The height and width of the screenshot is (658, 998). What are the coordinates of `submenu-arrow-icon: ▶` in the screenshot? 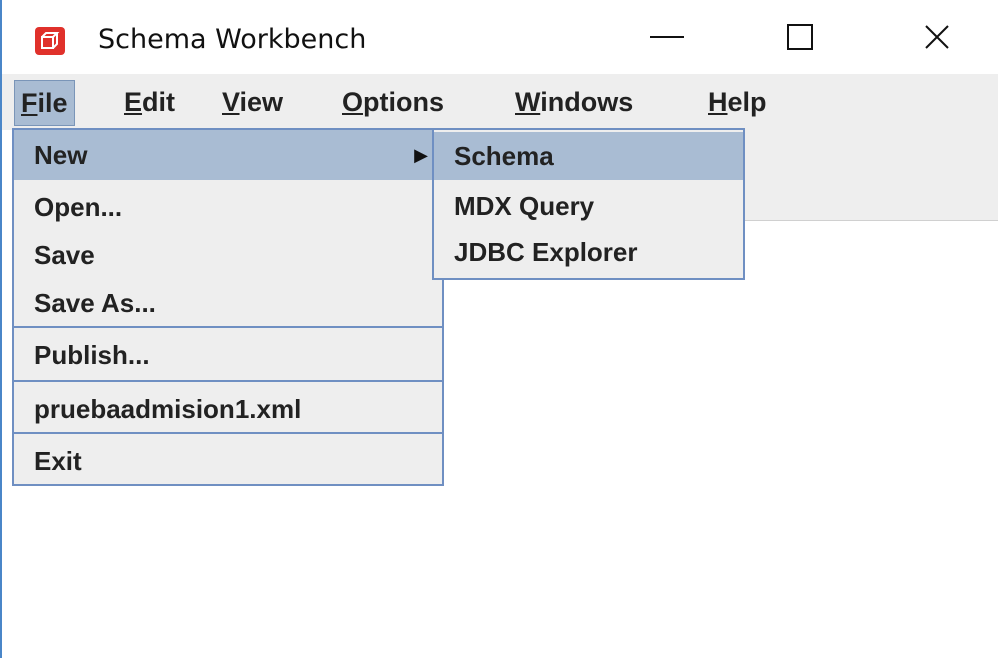 It's located at (421, 155).